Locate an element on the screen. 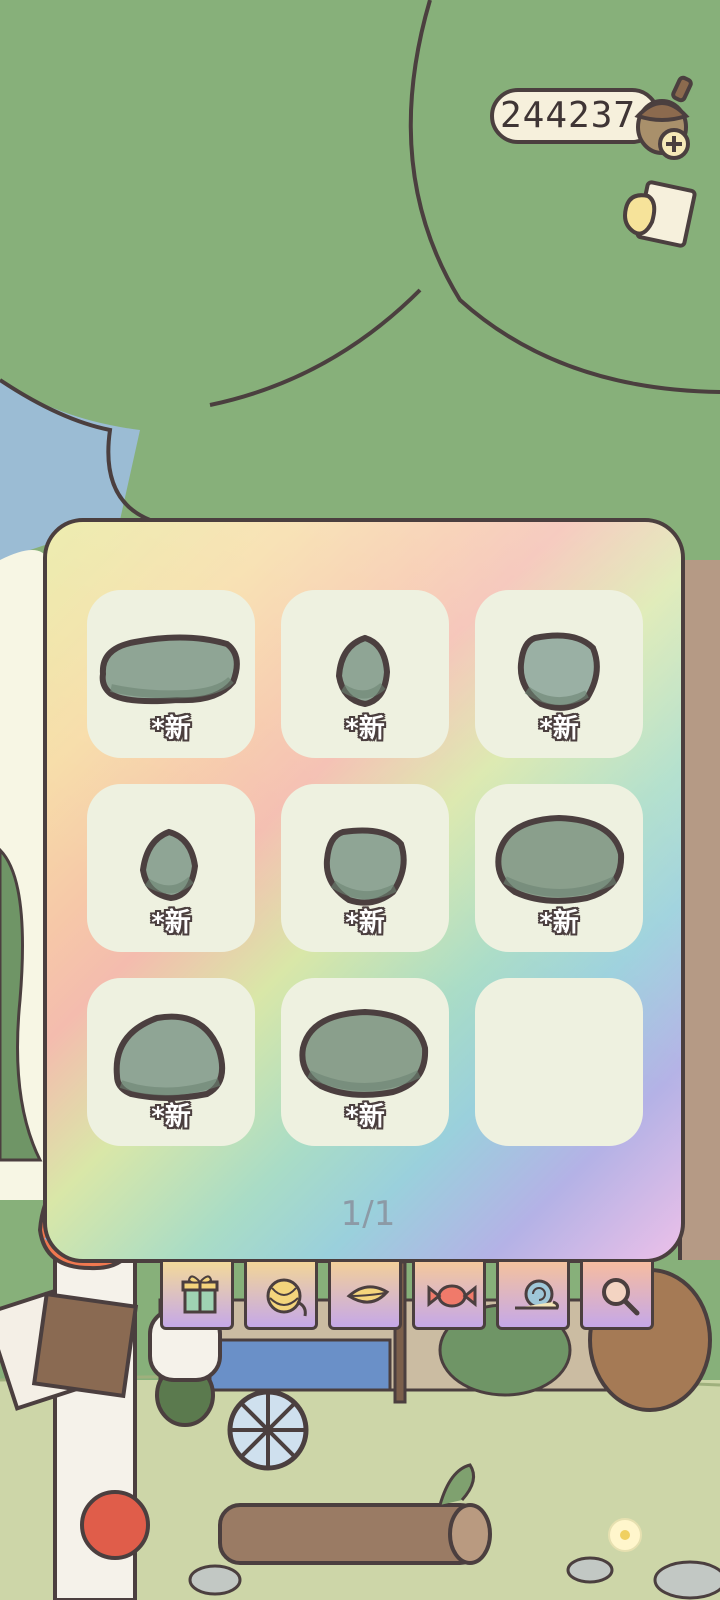 The width and height of the screenshot is (720, 1600). tab-gifts is located at coordinates (197, 1296).